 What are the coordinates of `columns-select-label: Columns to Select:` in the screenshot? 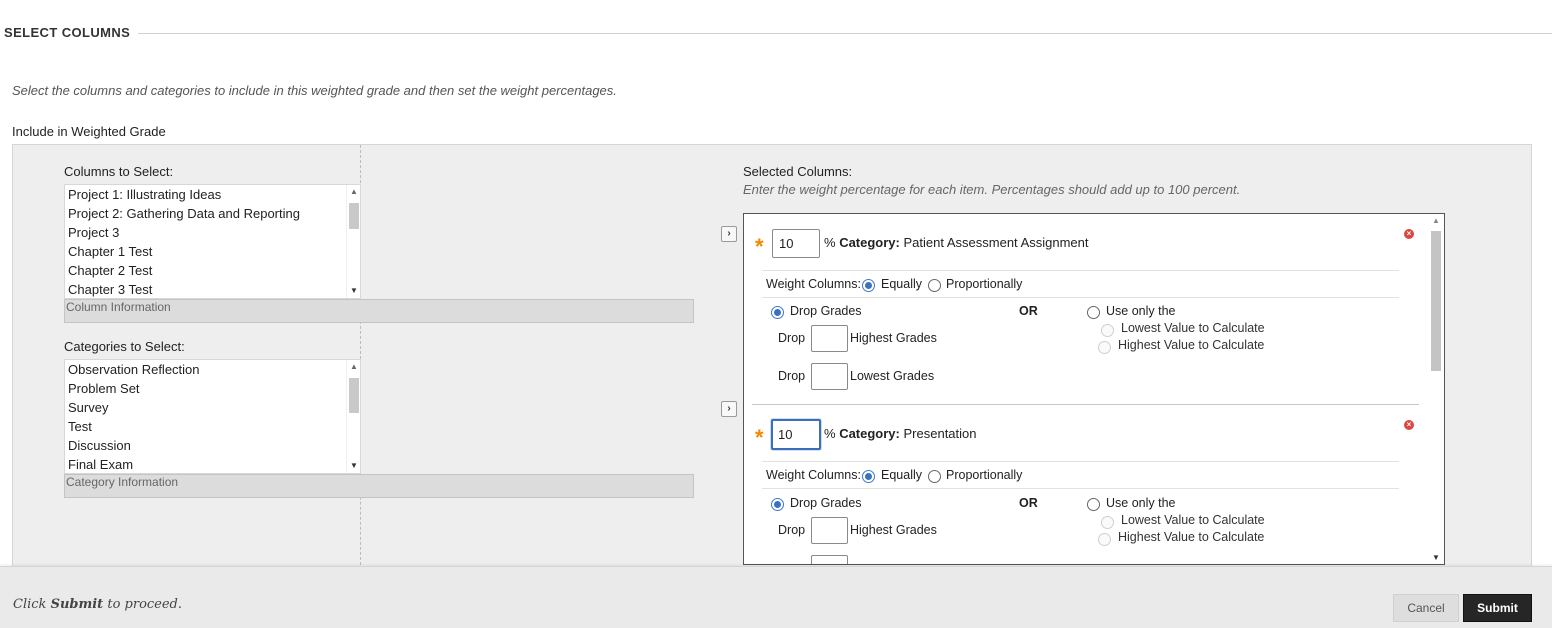 It's located at (119, 171).